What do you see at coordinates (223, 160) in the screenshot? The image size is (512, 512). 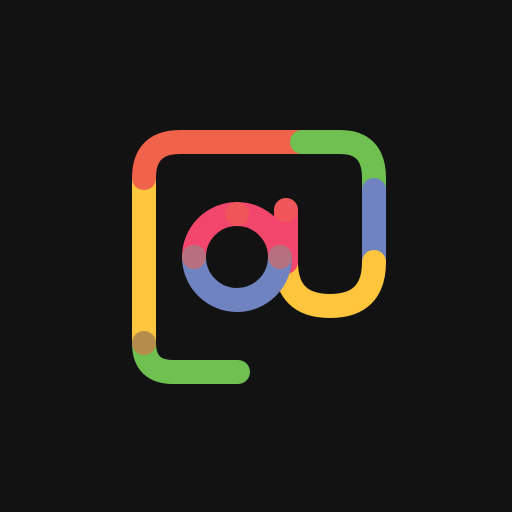 I see `frame-top-left-stroke` at bounding box center [223, 160].